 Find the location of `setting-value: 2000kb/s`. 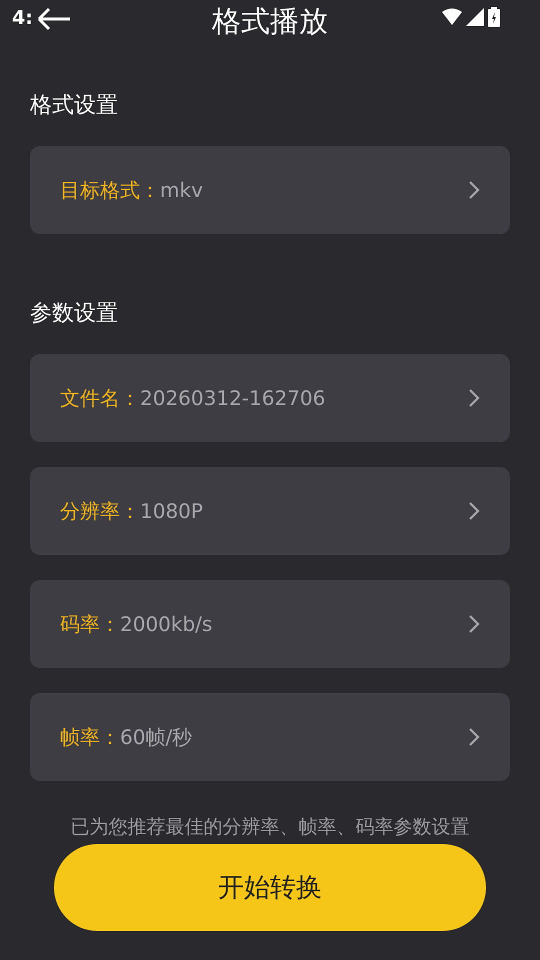

setting-value: 2000kb/s is located at coordinates (167, 624).